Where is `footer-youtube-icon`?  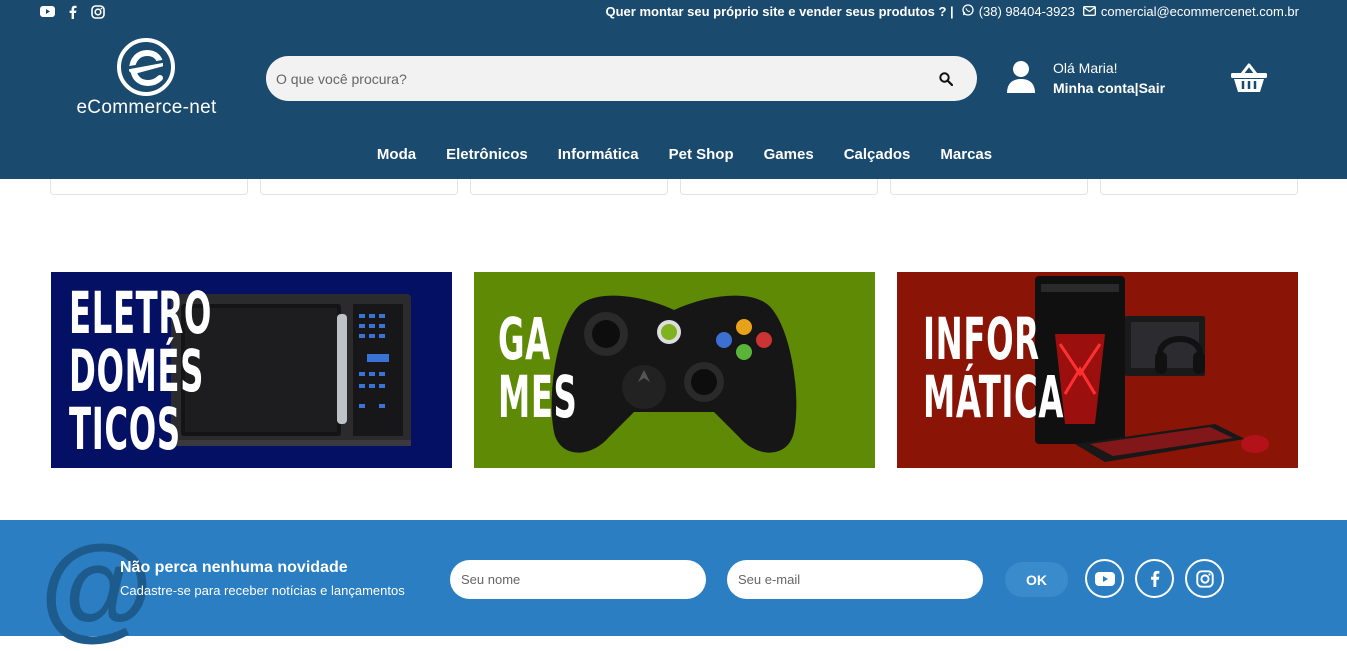
footer-youtube-icon is located at coordinates (1104, 578).